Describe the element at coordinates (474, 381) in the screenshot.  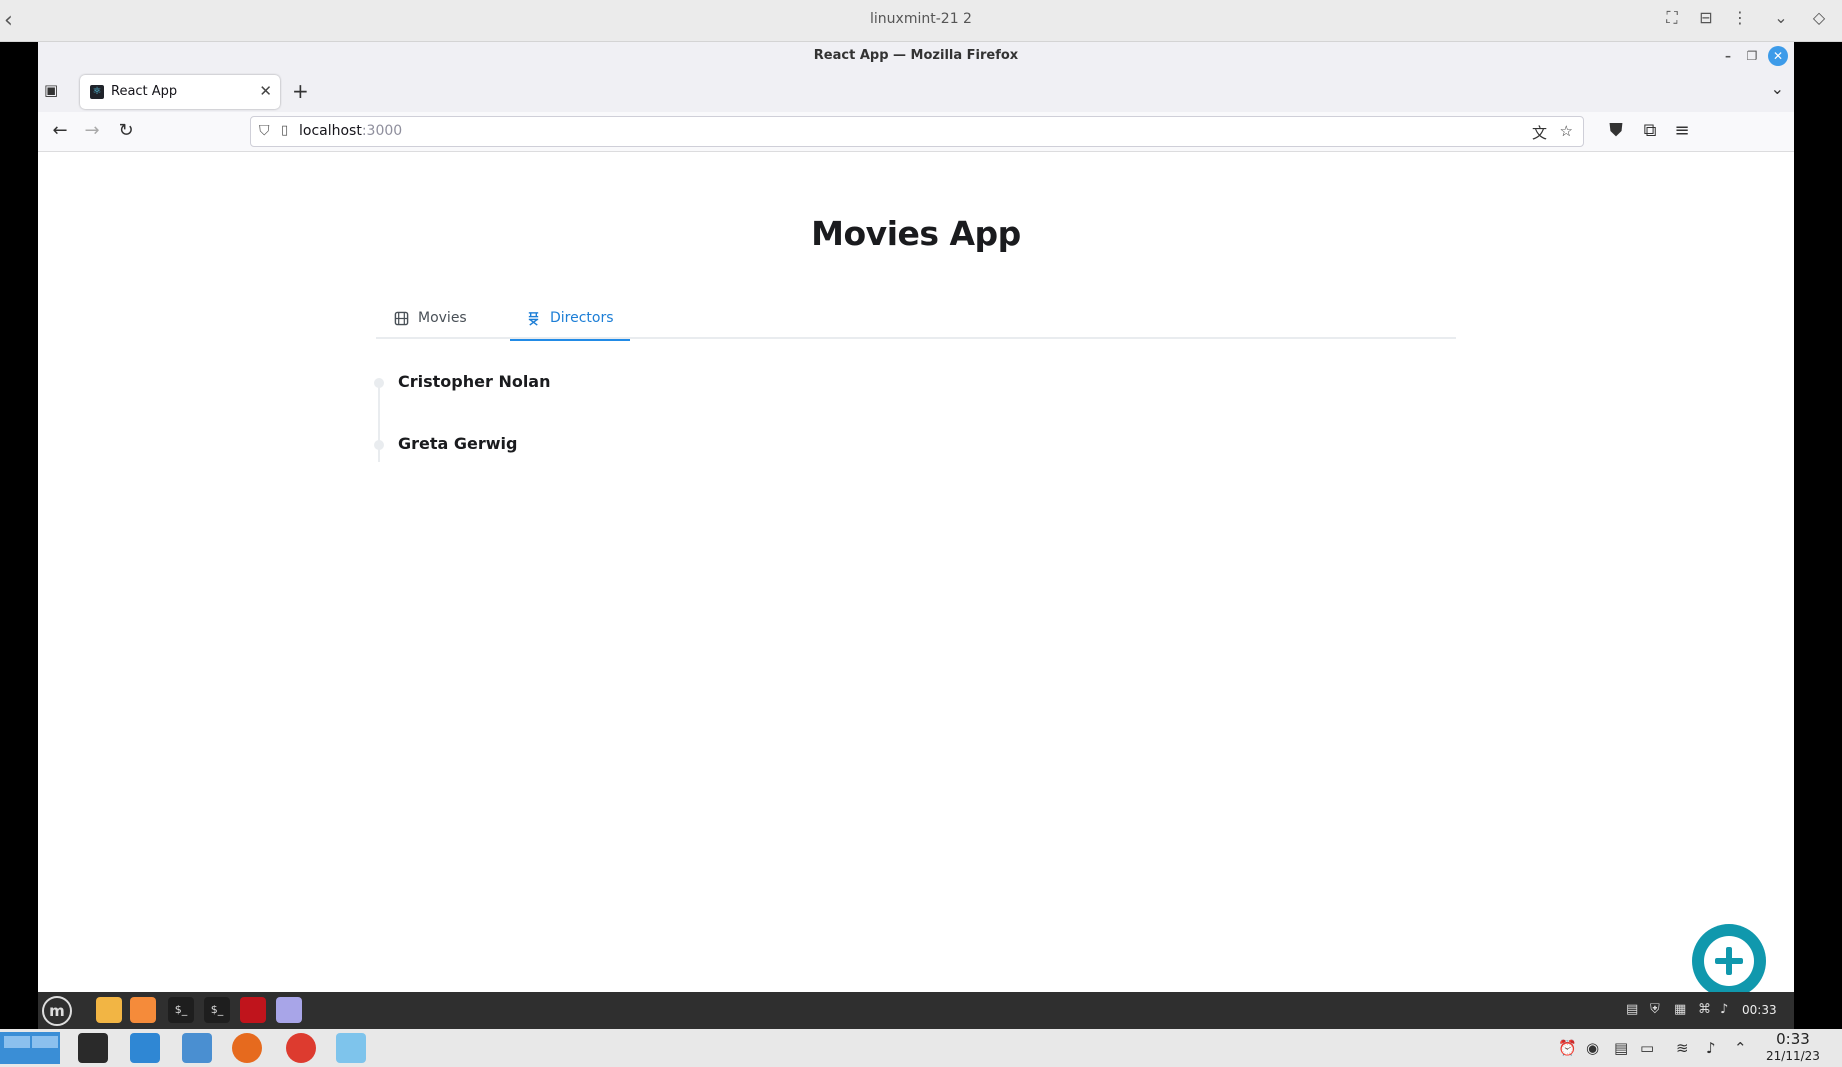
I see `director-name: Cristopher Nolan` at that location.